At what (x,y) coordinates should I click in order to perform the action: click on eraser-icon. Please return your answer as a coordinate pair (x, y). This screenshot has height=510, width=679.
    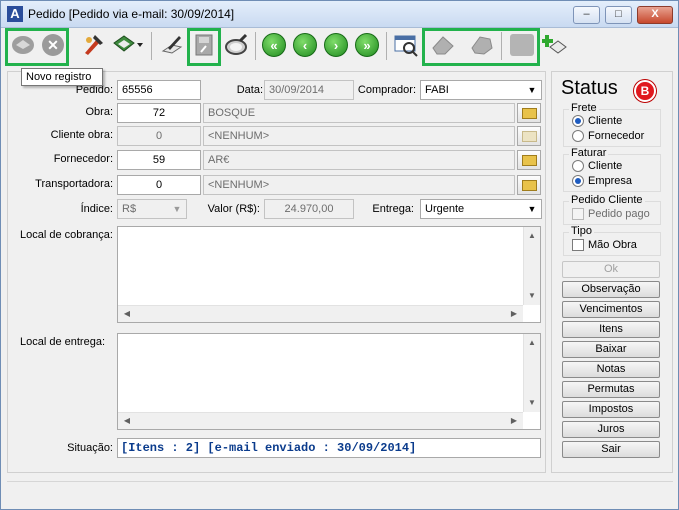
    Looking at the image, I should click on (443, 45).